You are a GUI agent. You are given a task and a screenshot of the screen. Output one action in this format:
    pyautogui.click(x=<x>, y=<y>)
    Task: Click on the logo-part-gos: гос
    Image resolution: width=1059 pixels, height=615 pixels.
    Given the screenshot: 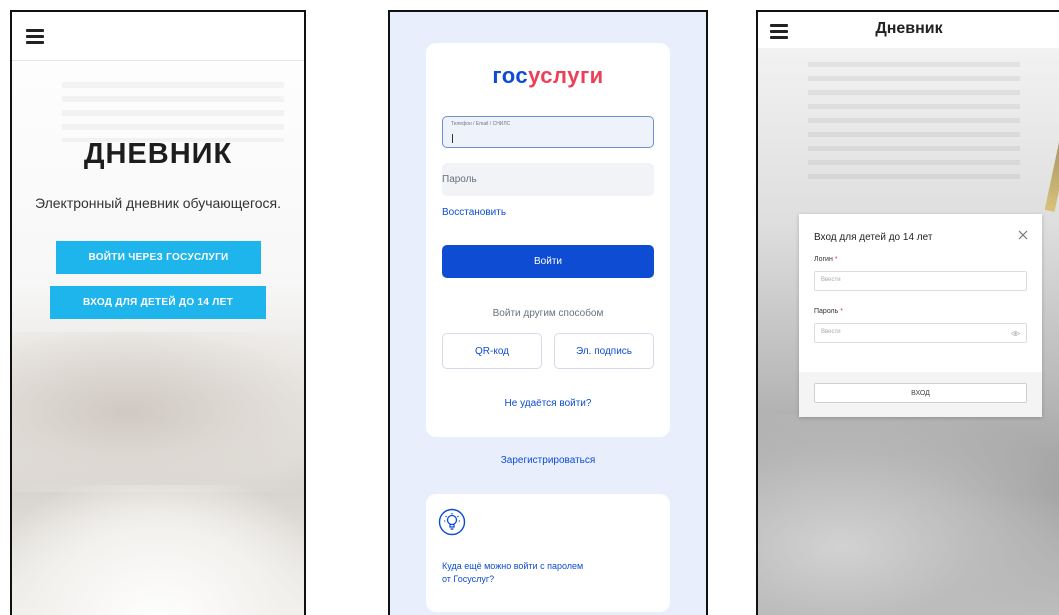 What is the action you would take?
    pyautogui.click(x=510, y=75)
    